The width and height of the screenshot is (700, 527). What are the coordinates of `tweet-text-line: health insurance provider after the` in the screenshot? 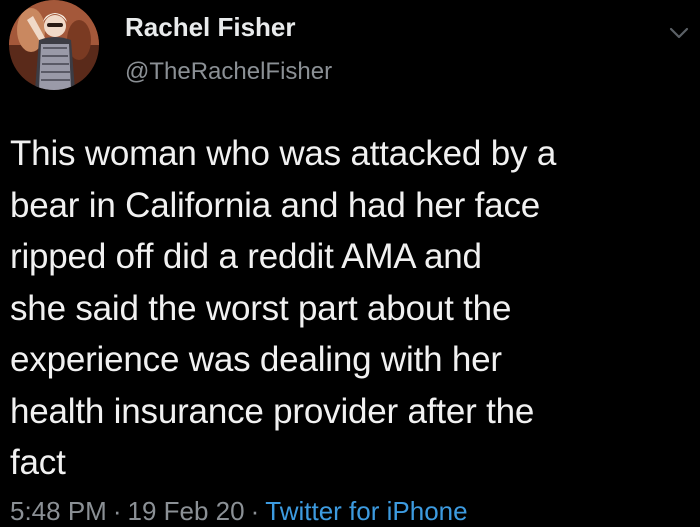 It's located at (272, 411).